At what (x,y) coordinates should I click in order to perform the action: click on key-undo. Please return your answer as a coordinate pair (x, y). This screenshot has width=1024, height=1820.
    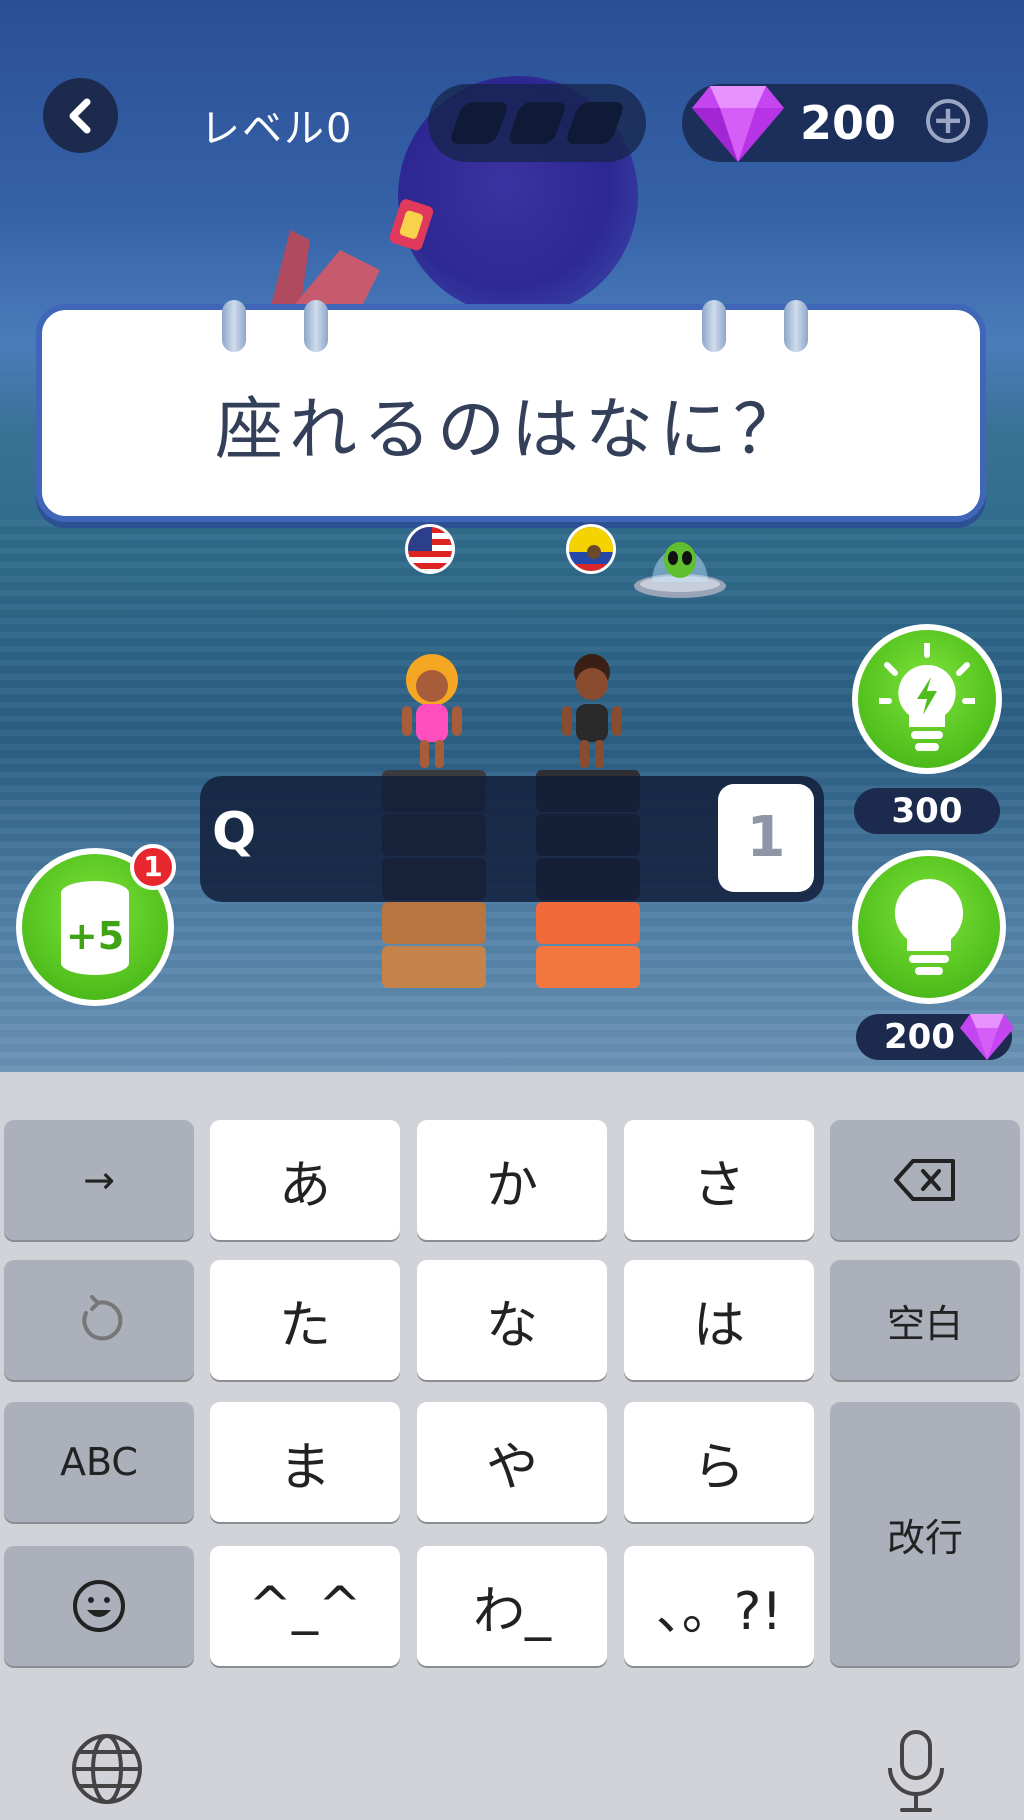
    Looking at the image, I should click on (99, 1320).